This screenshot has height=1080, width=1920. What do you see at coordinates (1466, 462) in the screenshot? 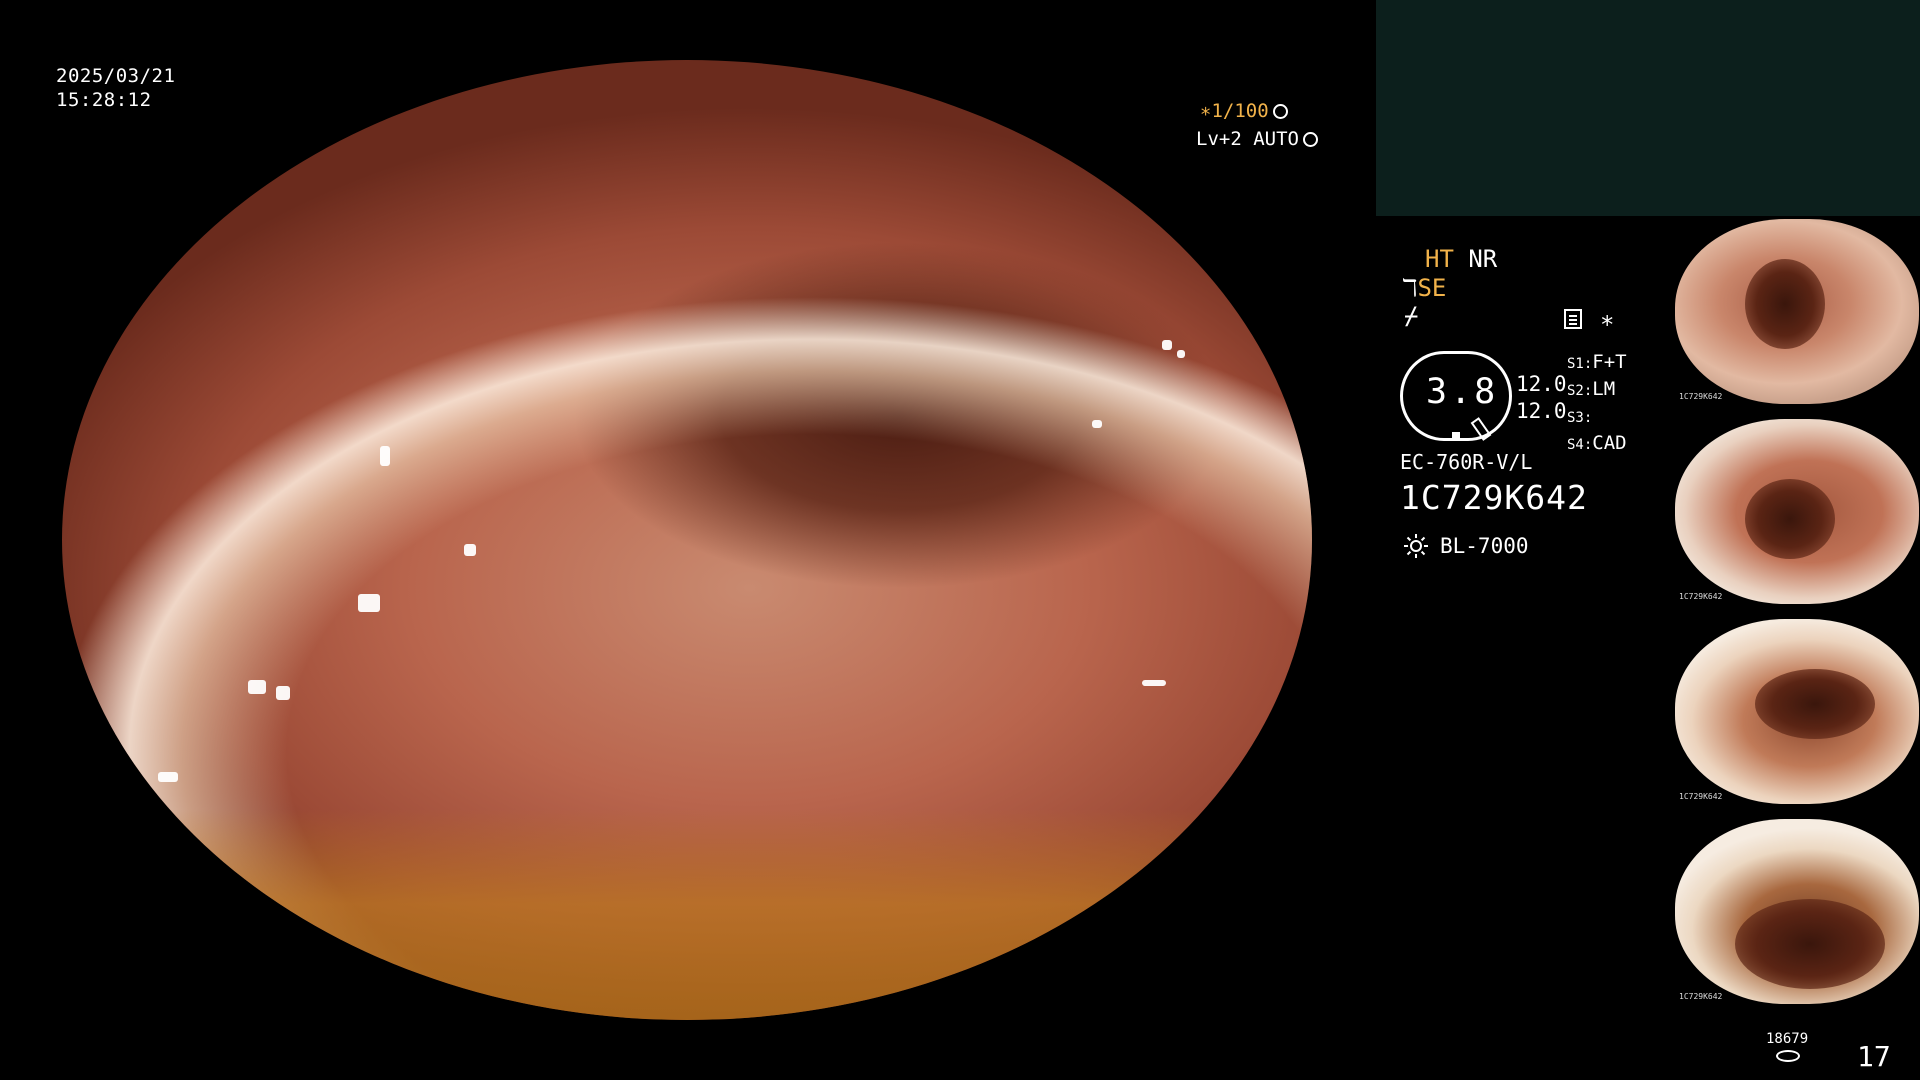
I see `scope-model: EC-760R-V/L` at bounding box center [1466, 462].